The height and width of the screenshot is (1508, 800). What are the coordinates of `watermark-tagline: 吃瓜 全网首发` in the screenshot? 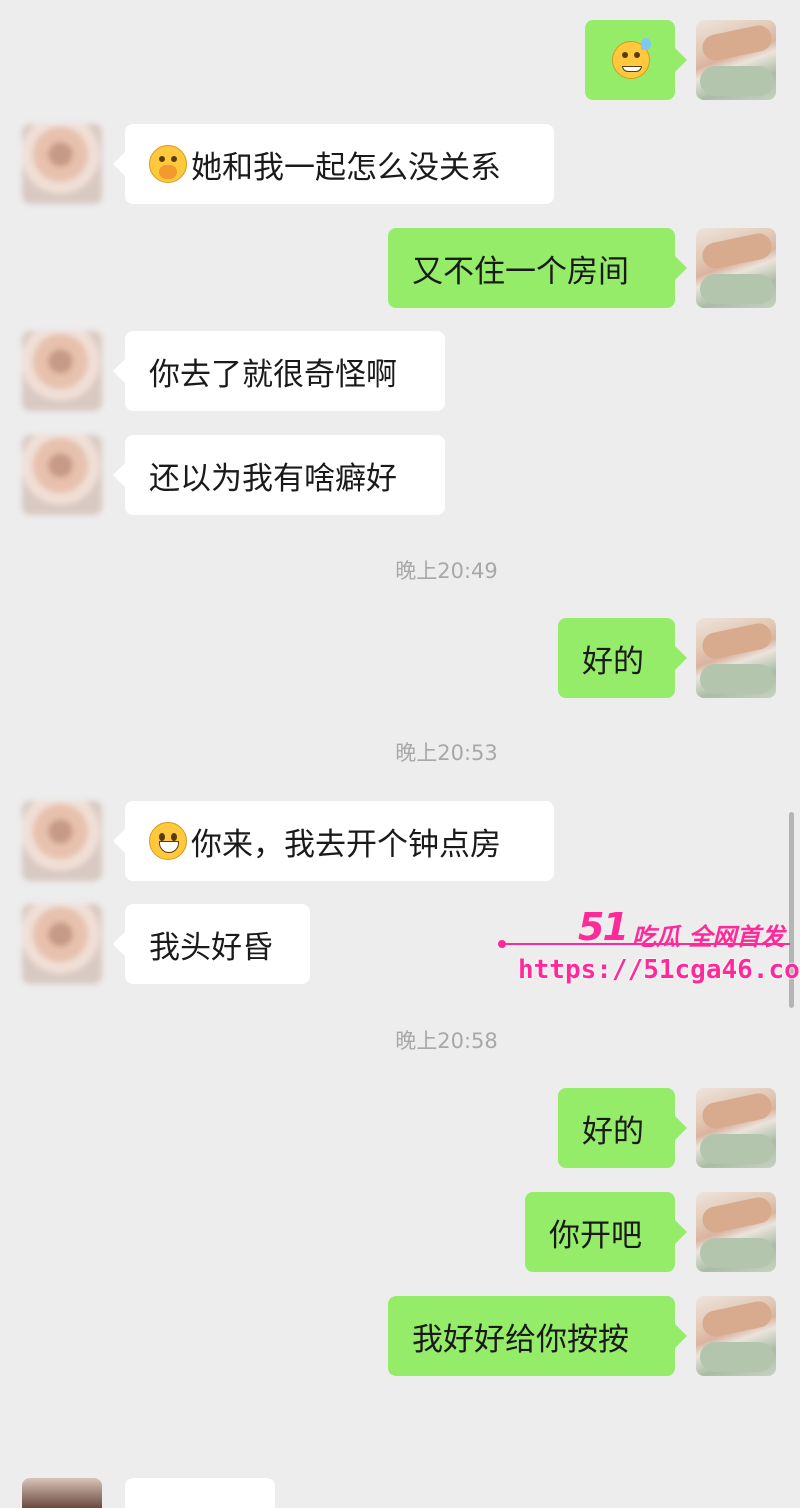 It's located at (708, 937).